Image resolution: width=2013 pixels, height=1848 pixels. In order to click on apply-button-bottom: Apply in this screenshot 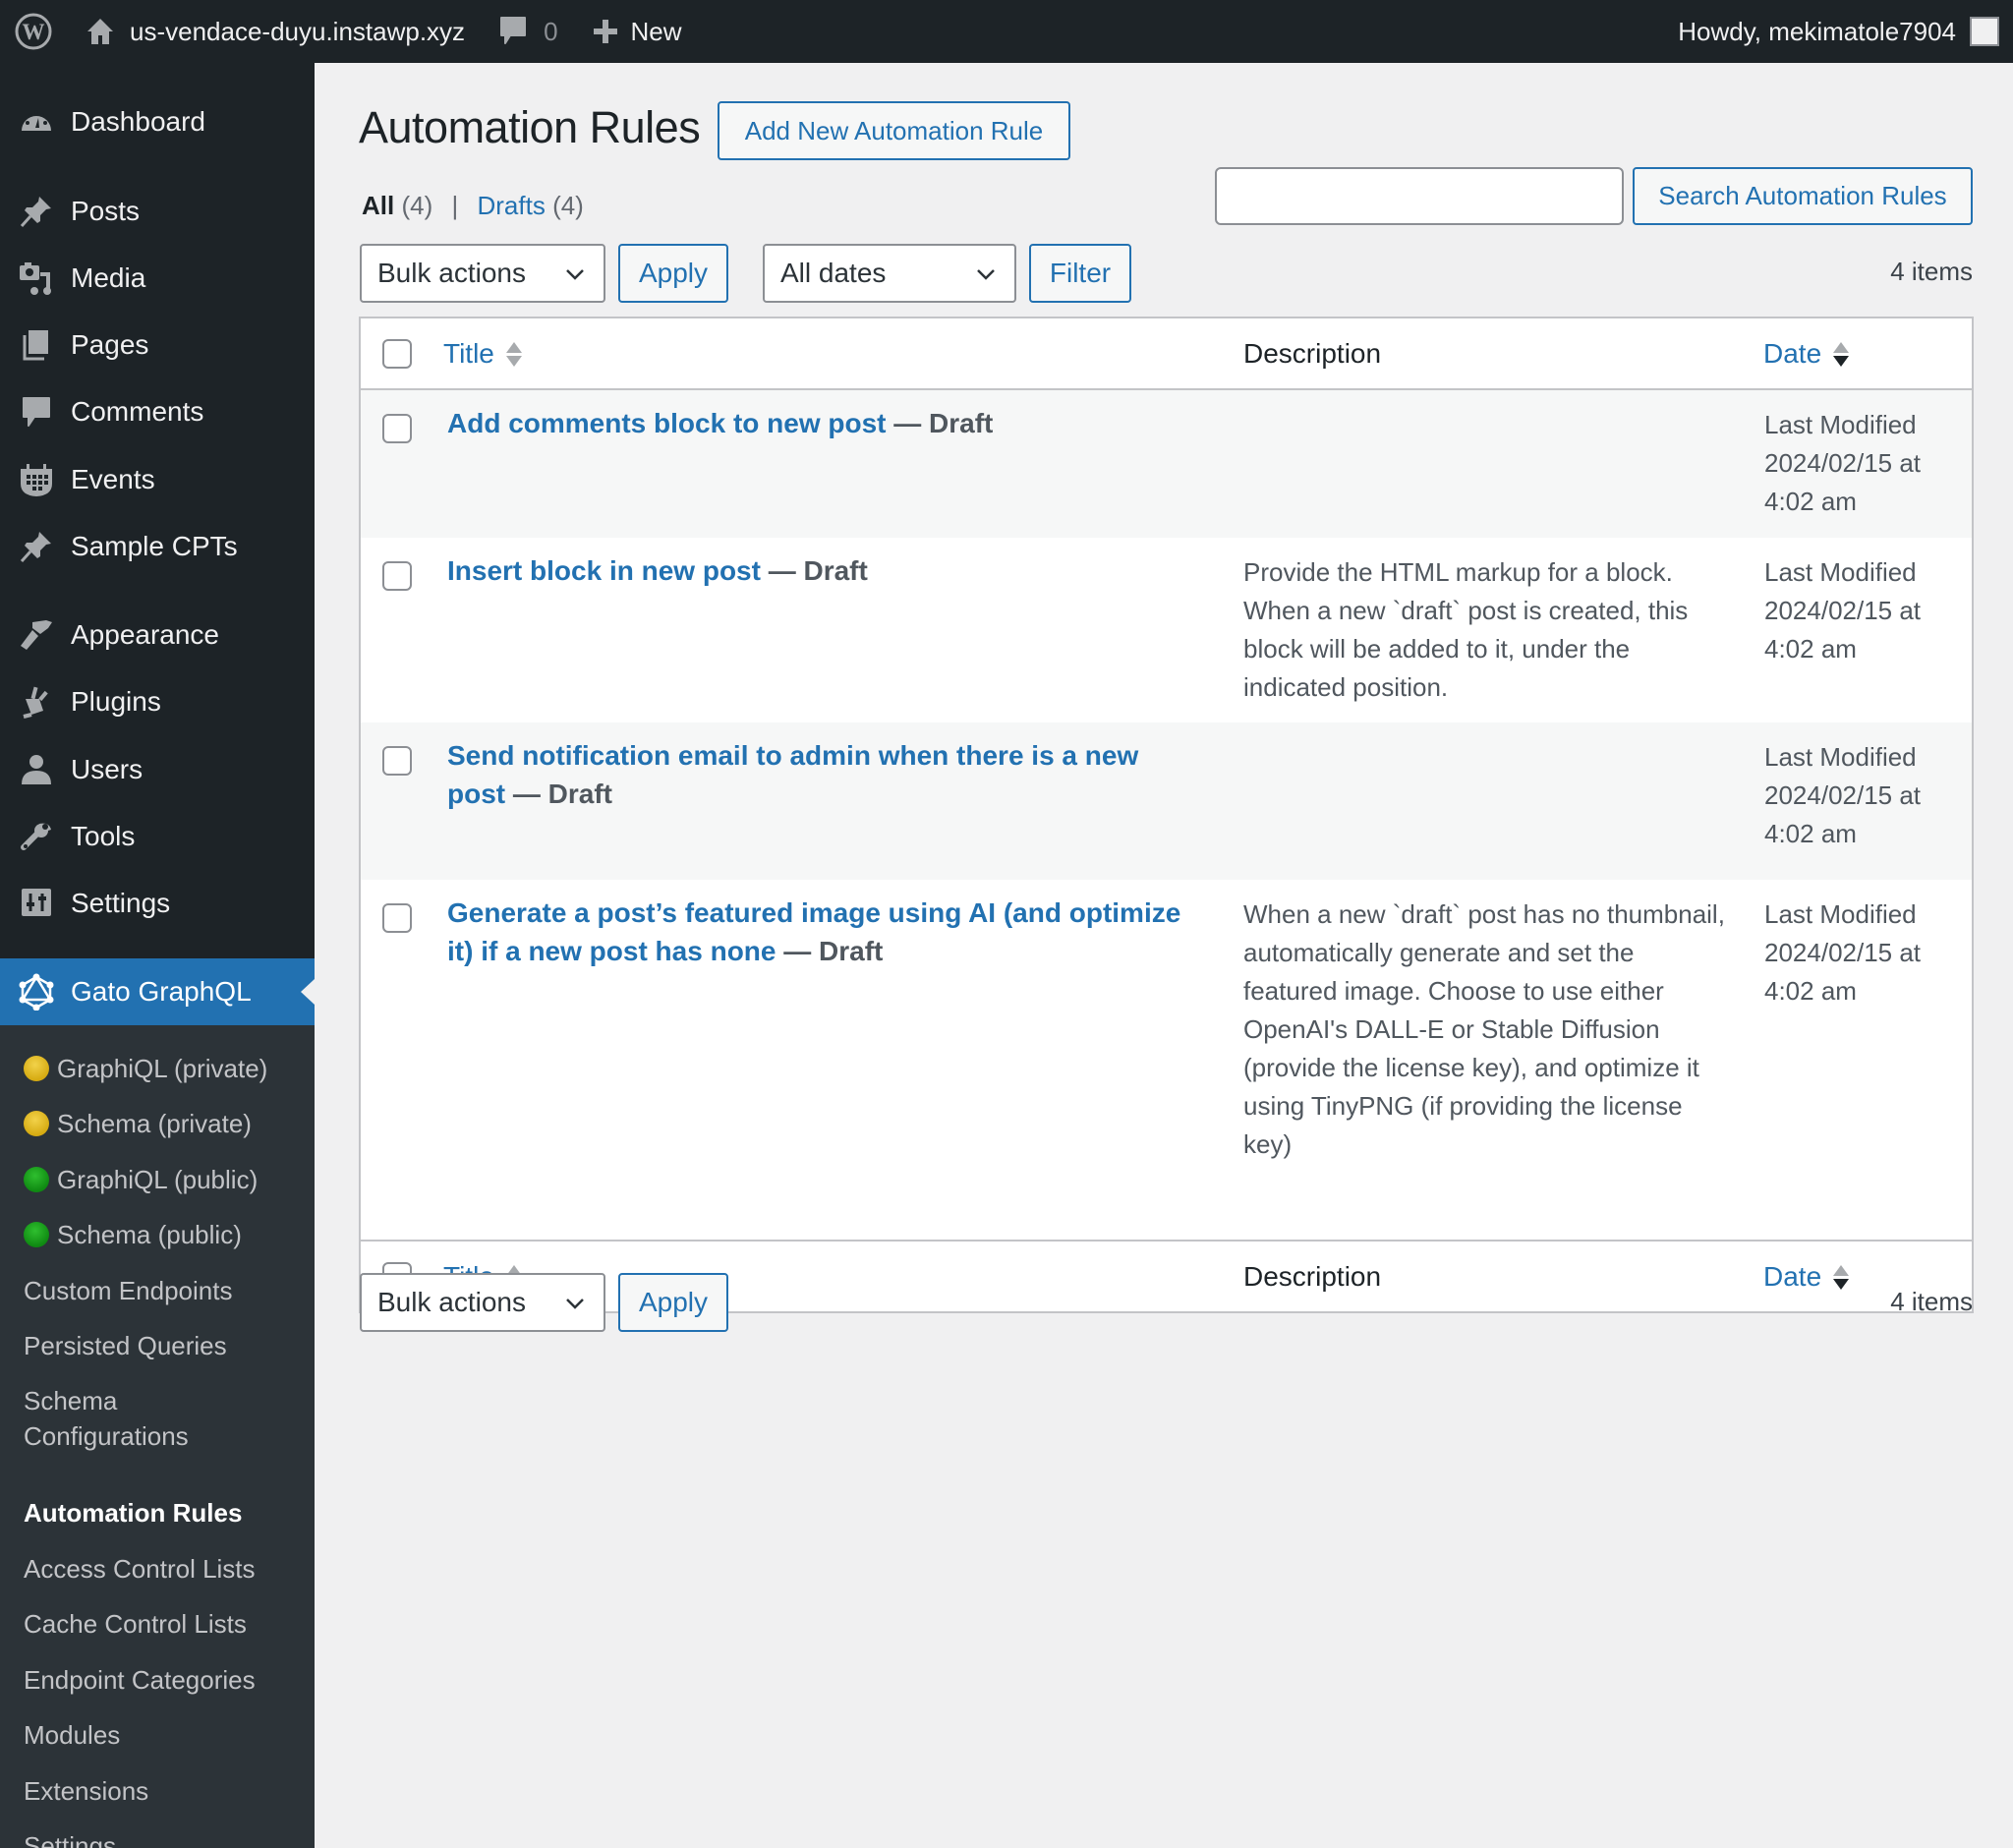, I will do `click(673, 1302)`.